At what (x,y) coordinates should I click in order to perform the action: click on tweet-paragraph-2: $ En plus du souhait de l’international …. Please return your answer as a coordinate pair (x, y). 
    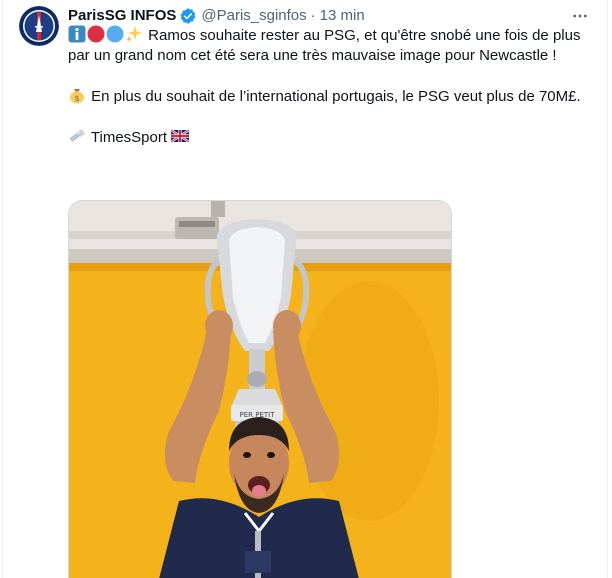
    Looking at the image, I should click on (330, 96).